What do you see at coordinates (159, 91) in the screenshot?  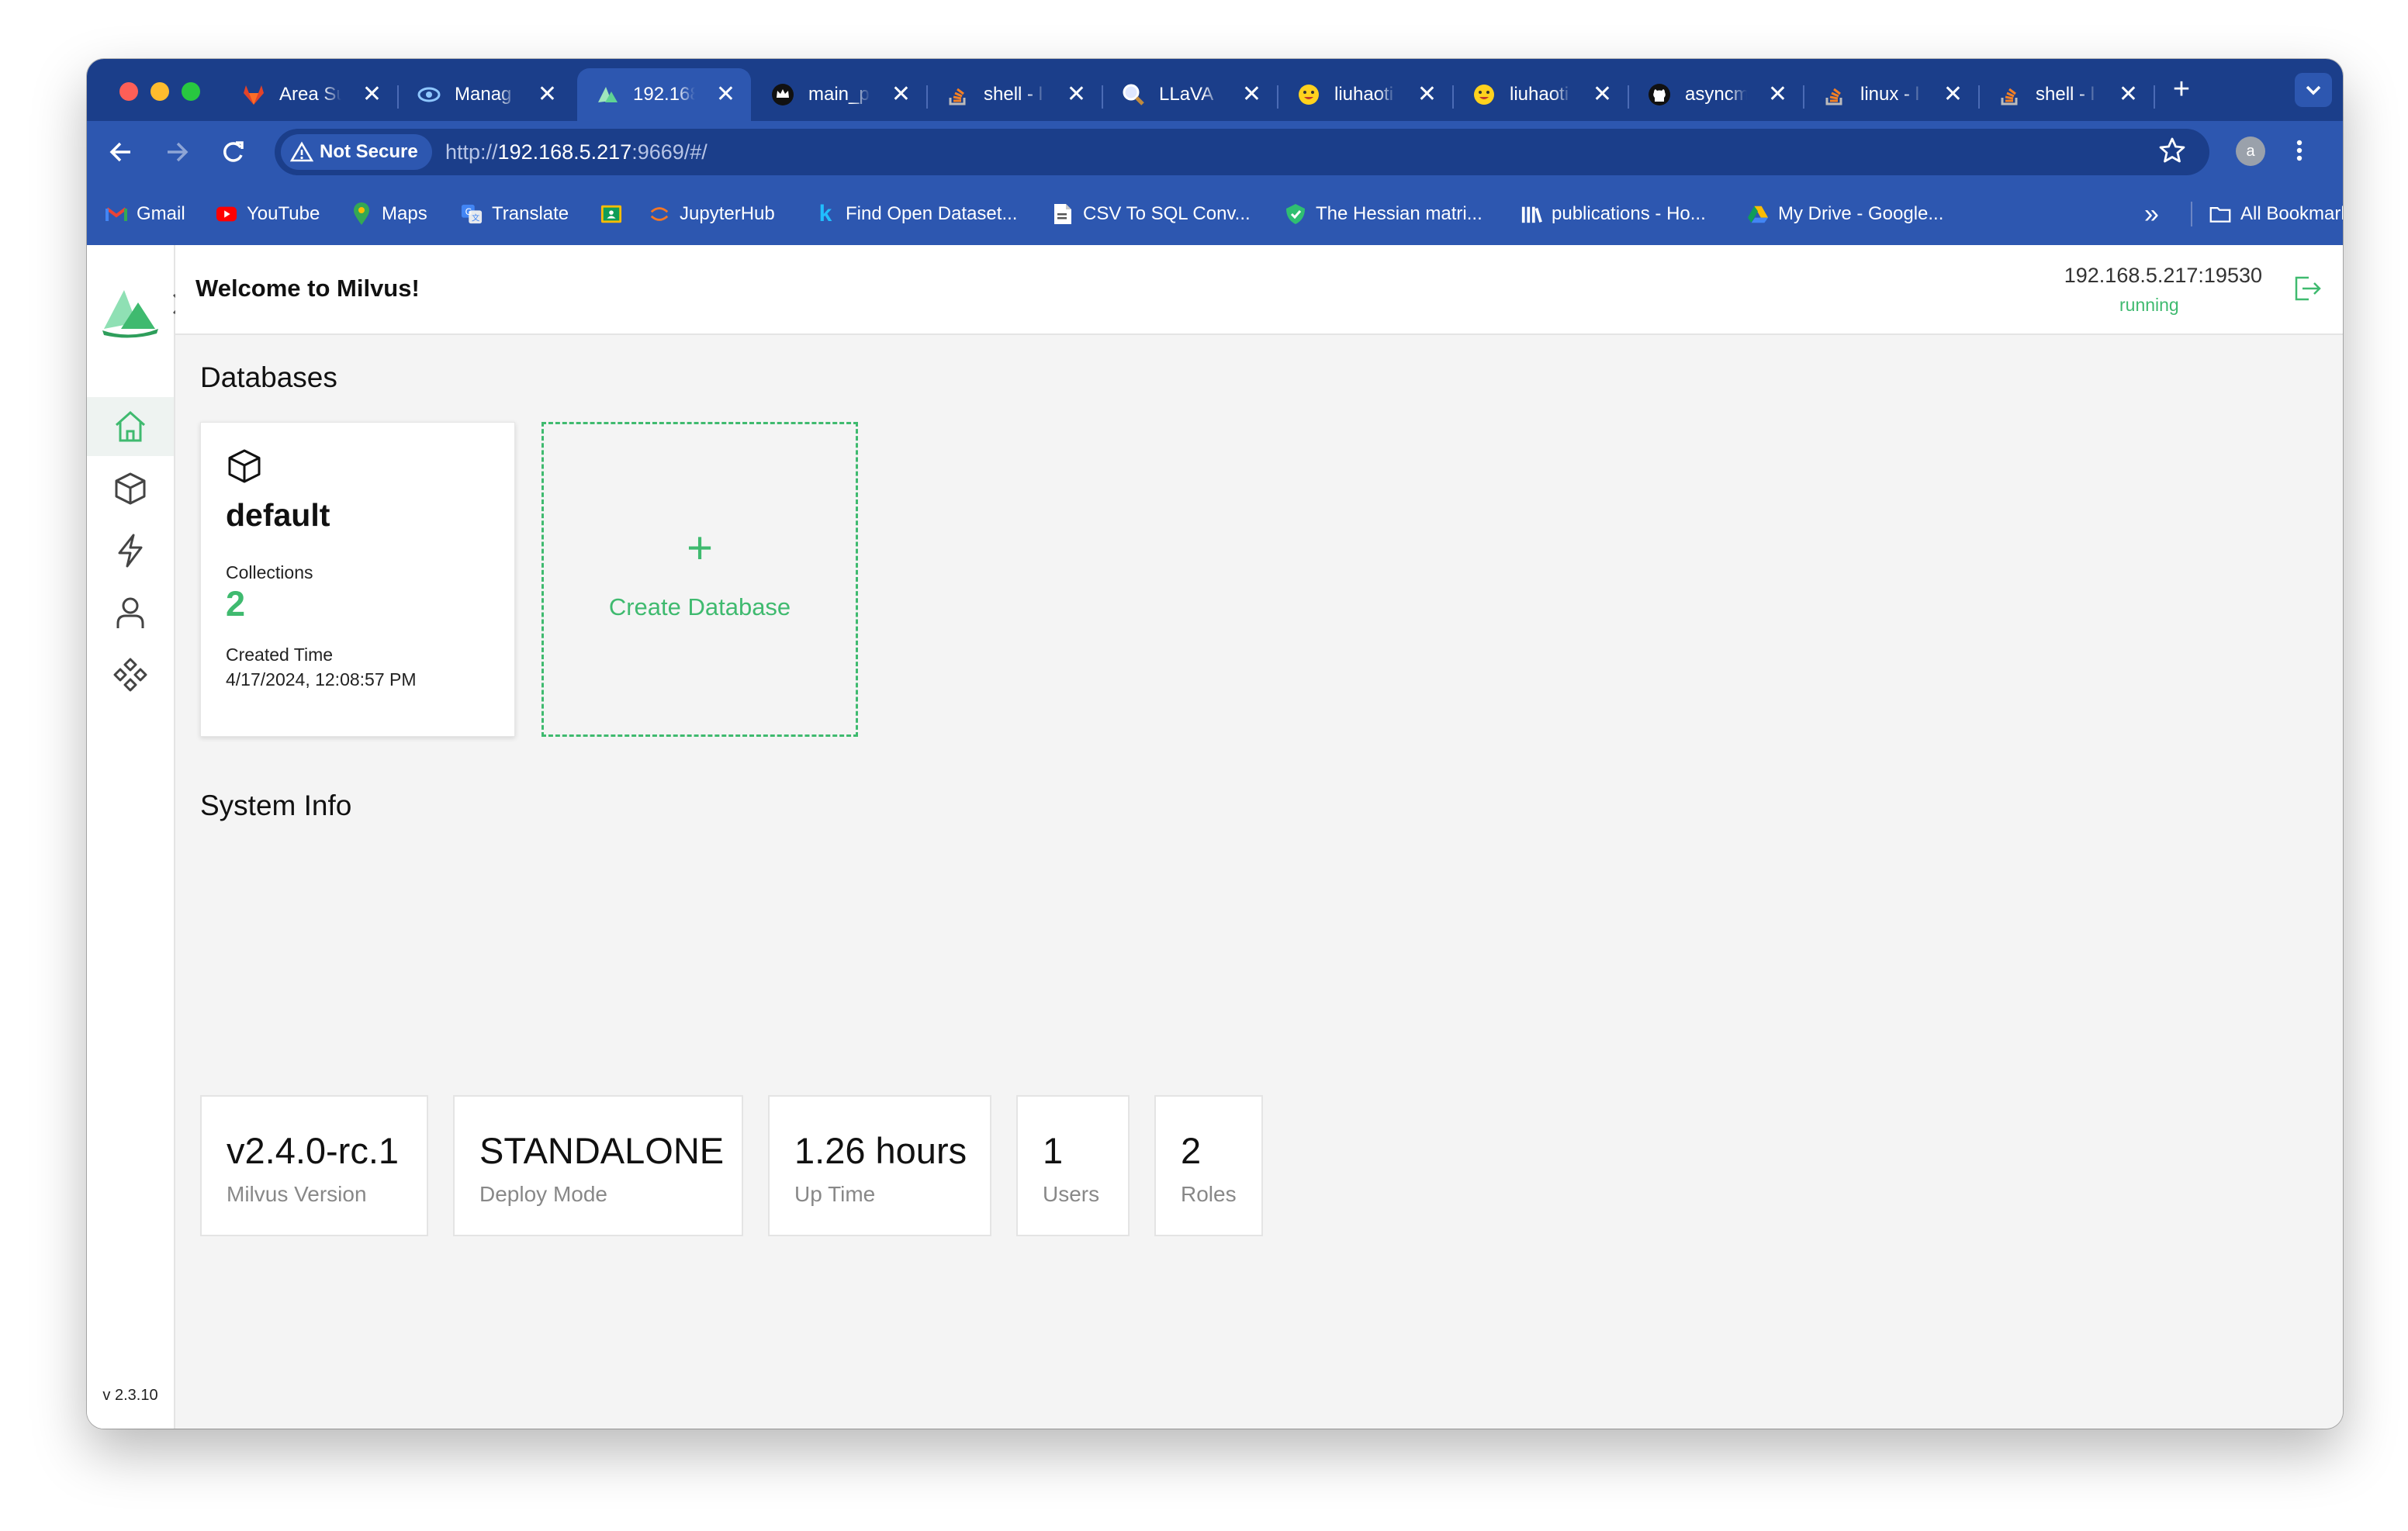 I see `minimize-window-button` at bounding box center [159, 91].